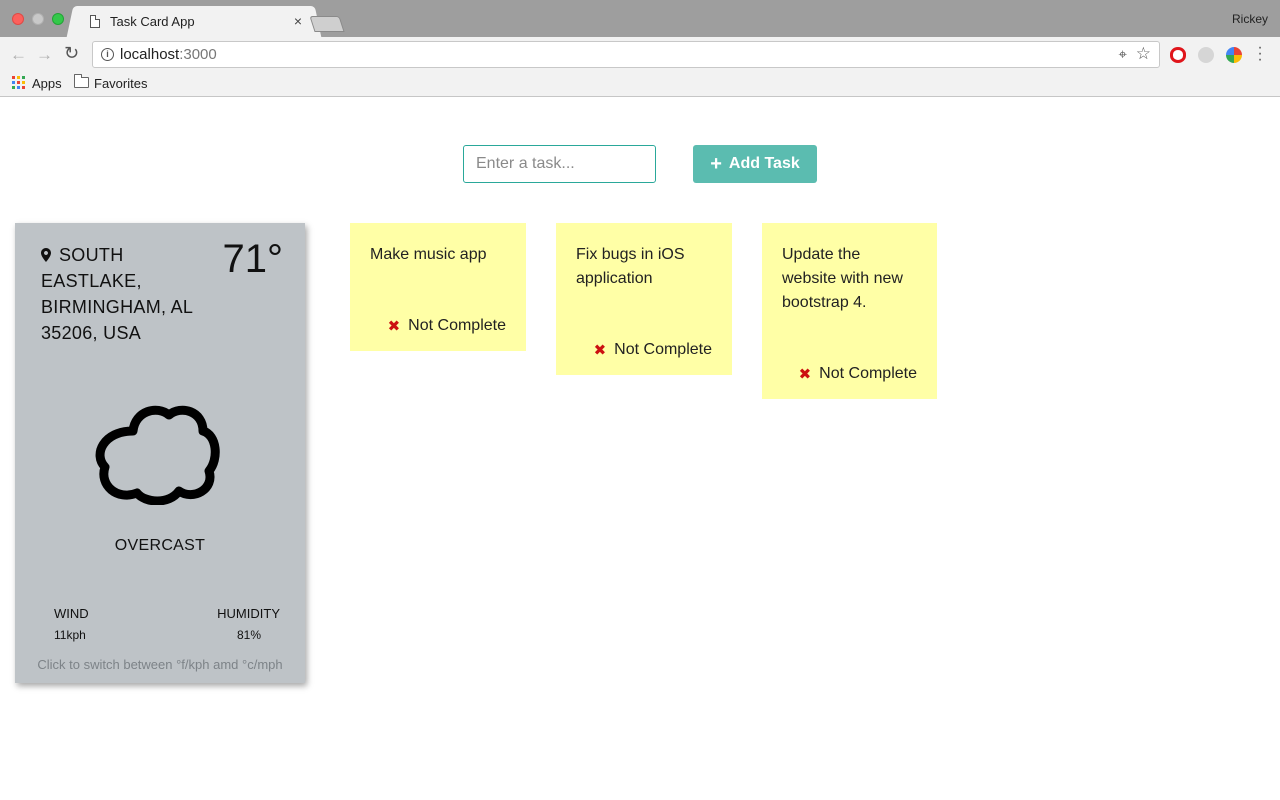 Image resolution: width=1280 pixels, height=800 pixels. Describe the element at coordinates (120, 83) in the screenshot. I see `bookmark-favorites: Favorites` at that location.